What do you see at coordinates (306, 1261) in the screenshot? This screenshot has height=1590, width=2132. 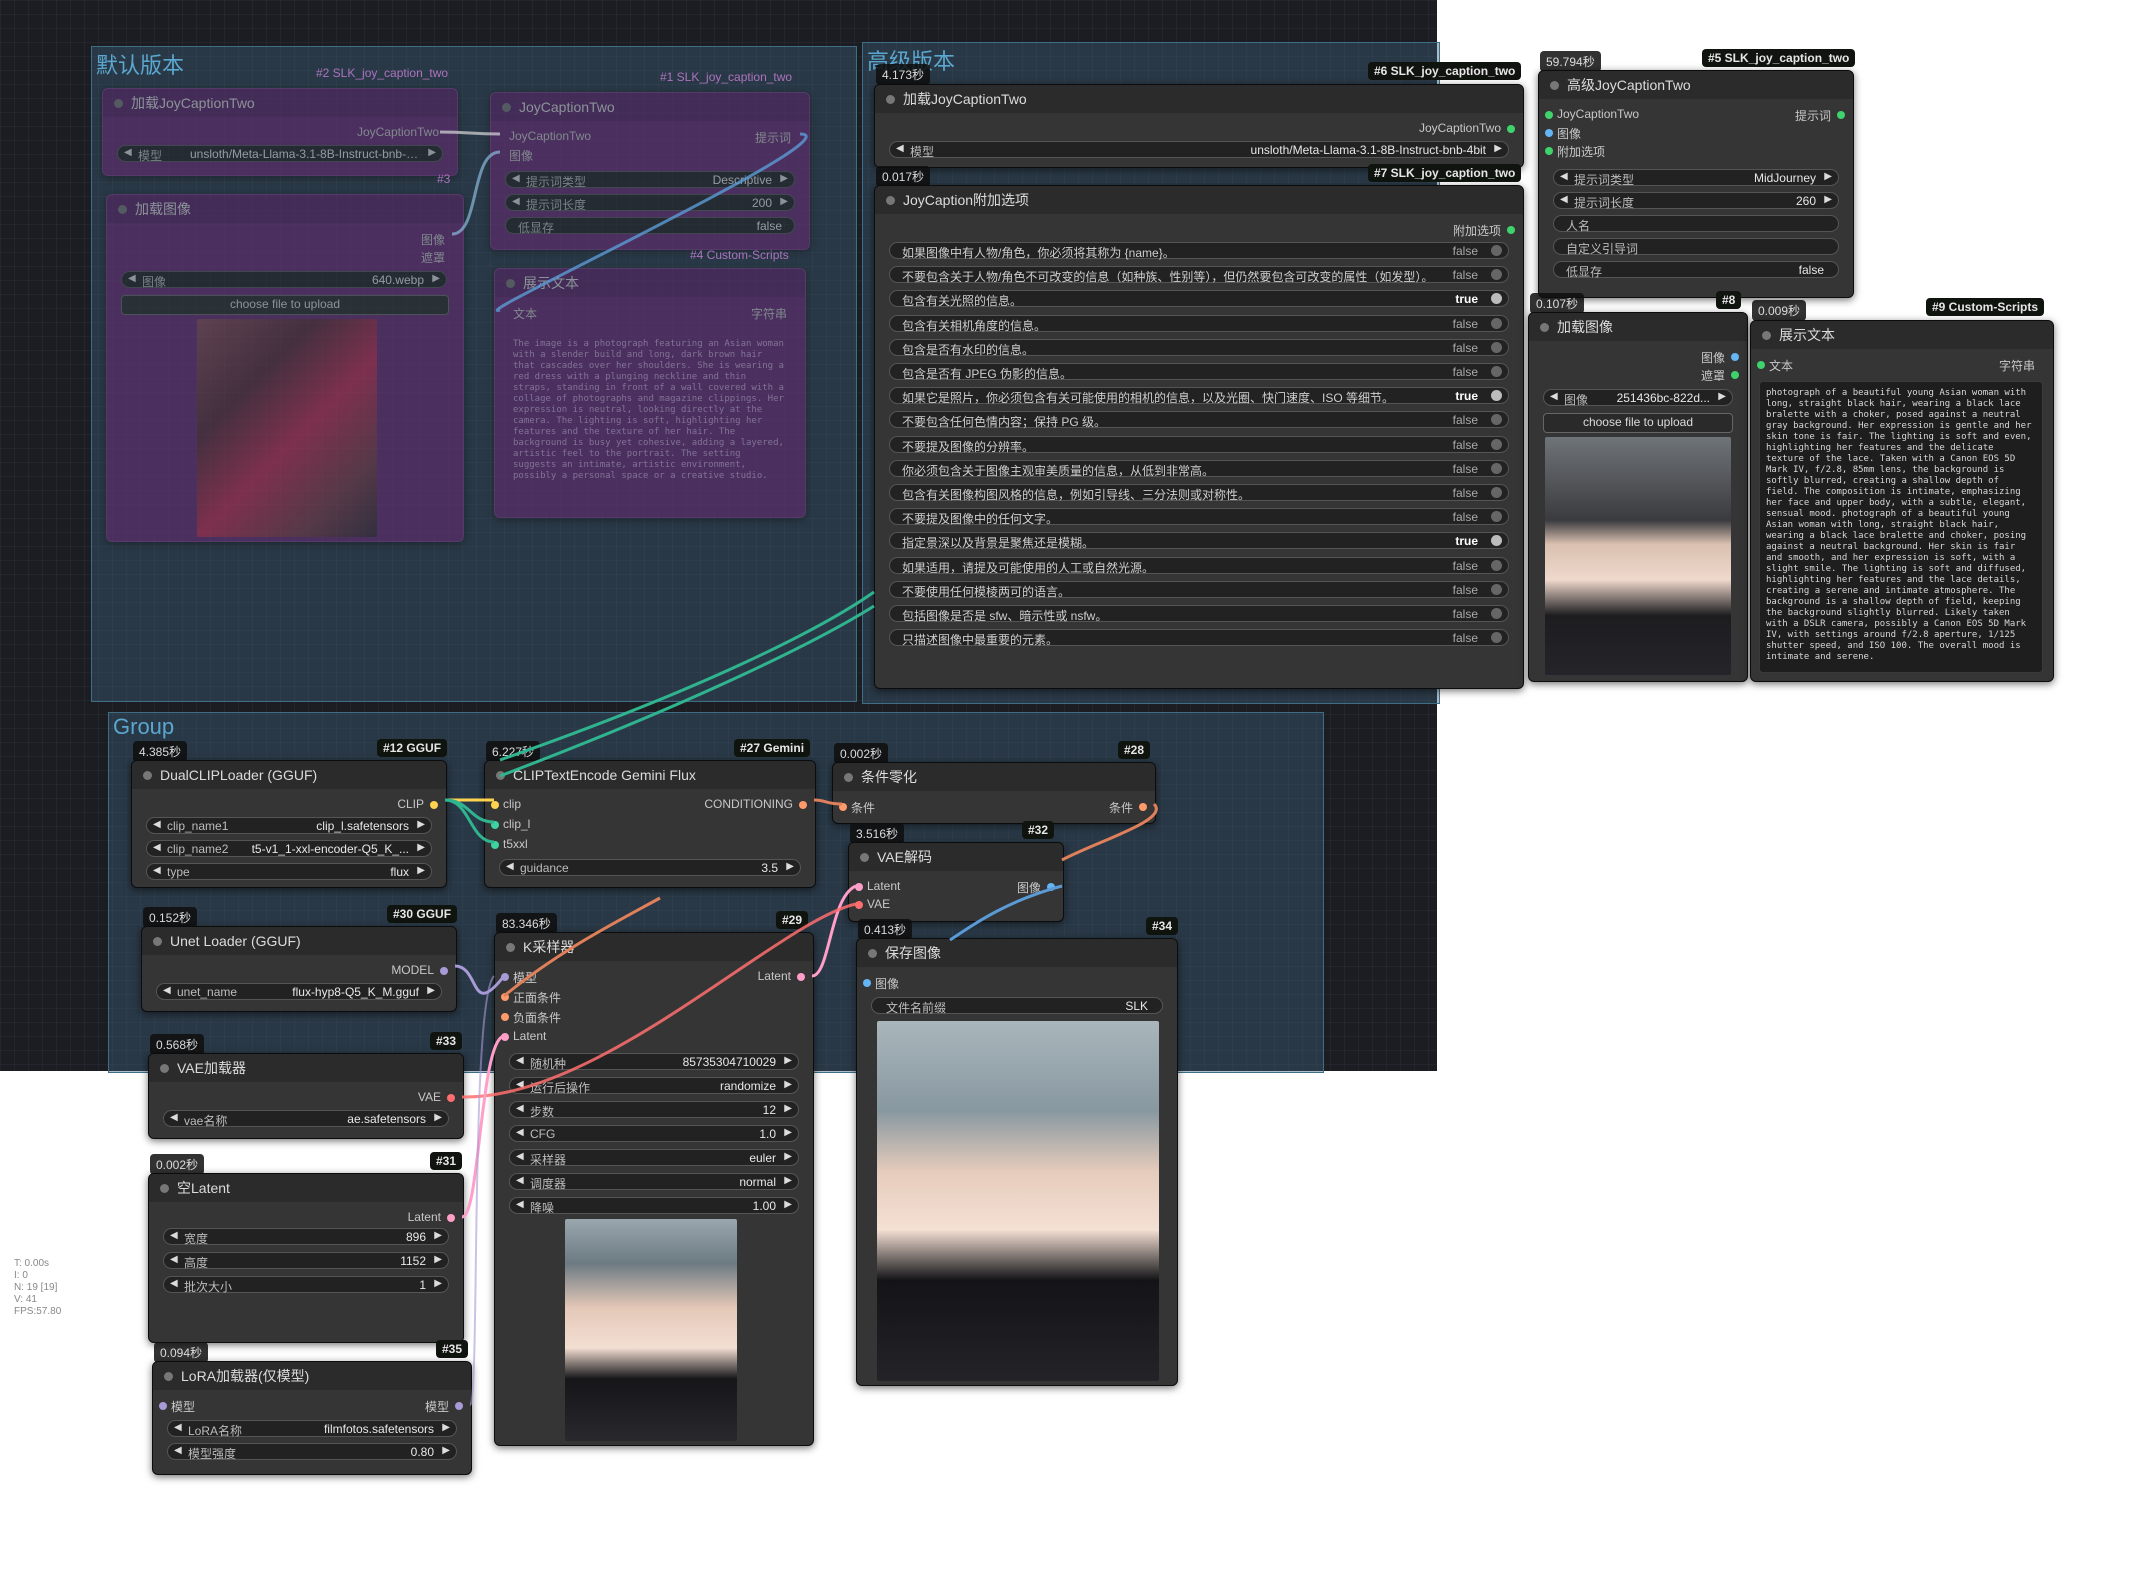 I see `value-widget: ◀ 高度 1152 ▶` at bounding box center [306, 1261].